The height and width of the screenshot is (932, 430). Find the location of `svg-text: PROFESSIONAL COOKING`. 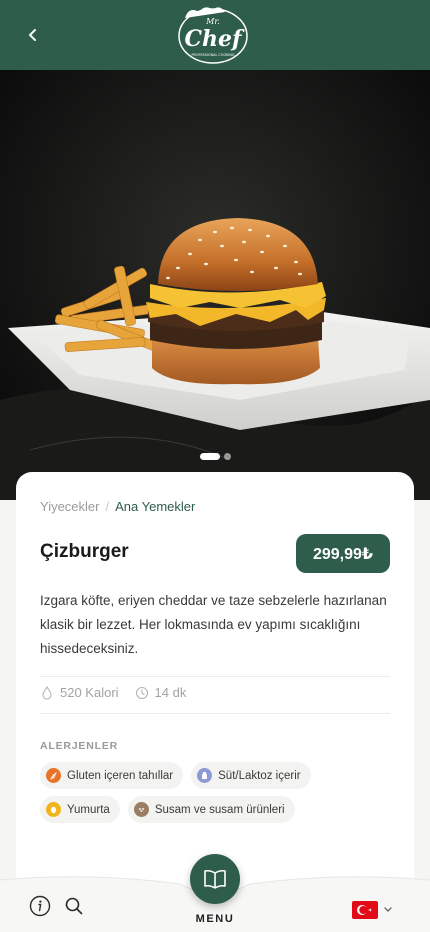

svg-text: PROFESSIONAL COOKING is located at coordinates (212, 55).